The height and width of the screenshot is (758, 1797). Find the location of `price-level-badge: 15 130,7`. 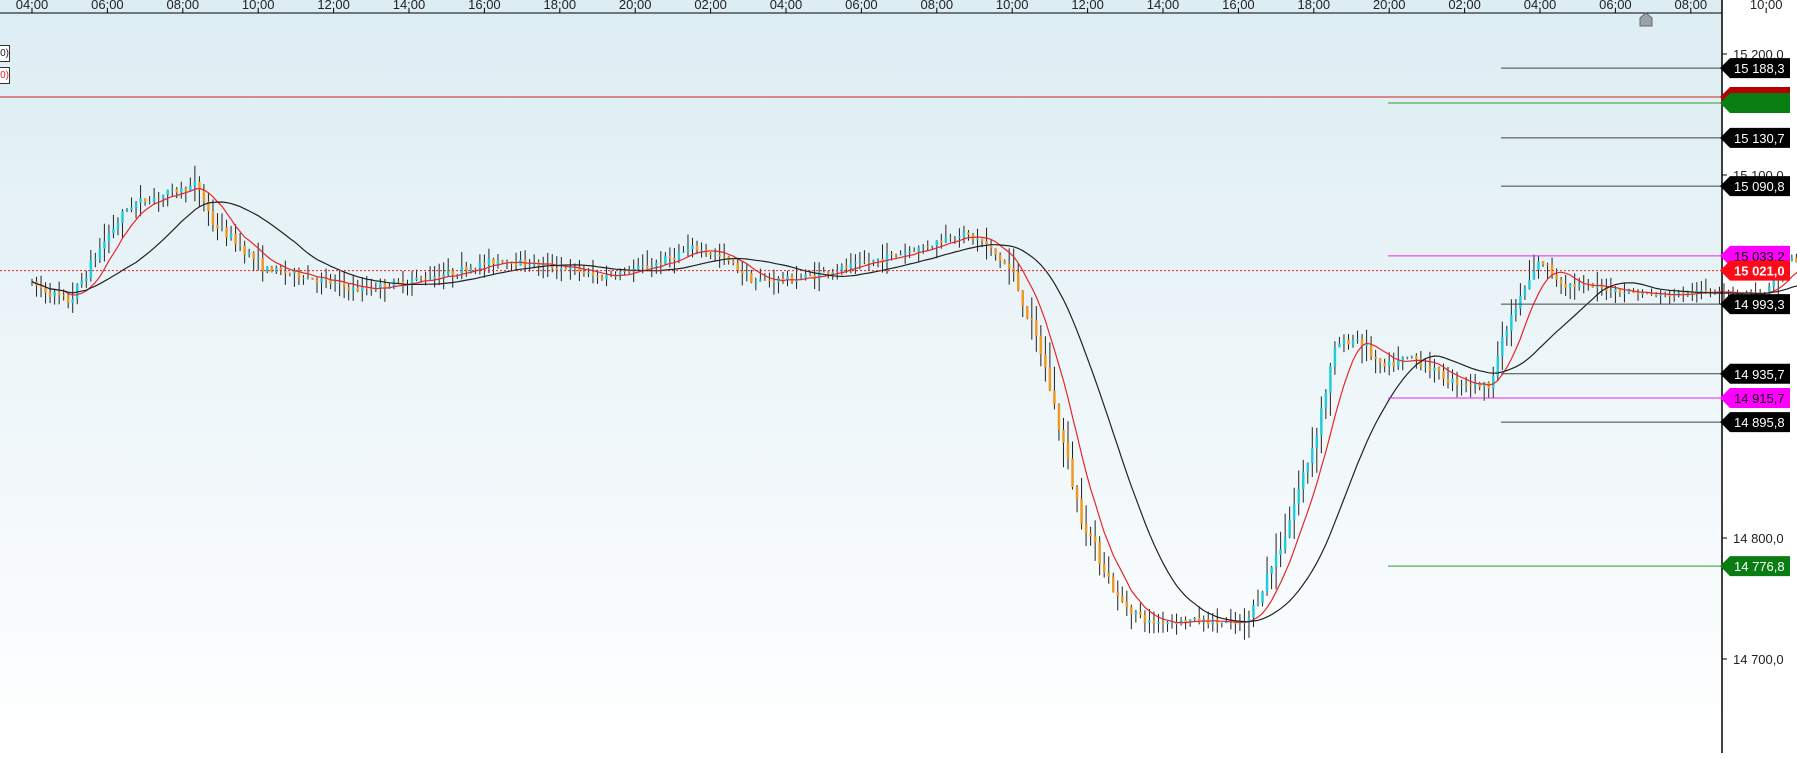

price-level-badge: 15 130,7 is located at coordinates (1755, 137).